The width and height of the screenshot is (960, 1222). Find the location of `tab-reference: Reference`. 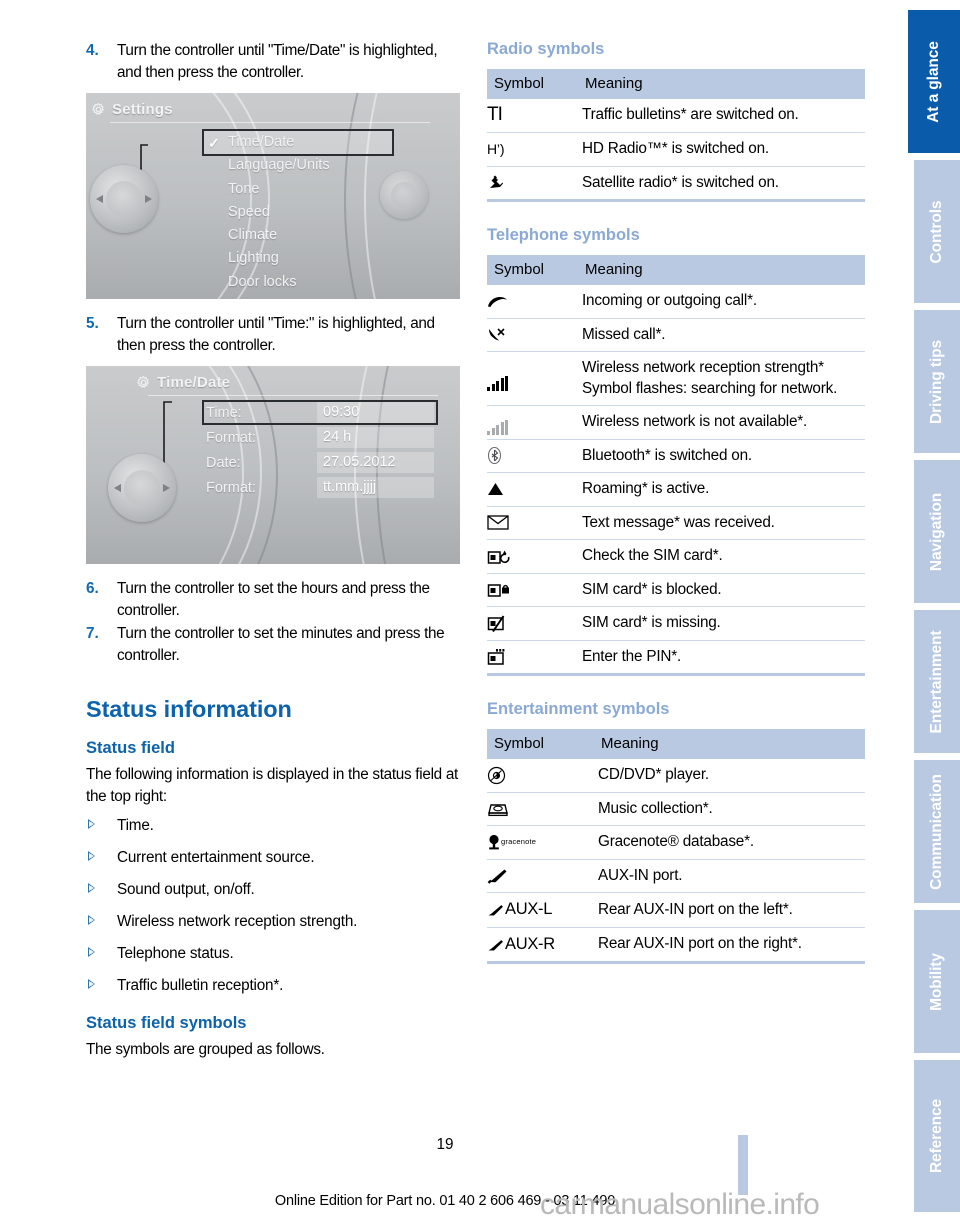

tab-reference: Reference is located at coordinates (937, 1136).